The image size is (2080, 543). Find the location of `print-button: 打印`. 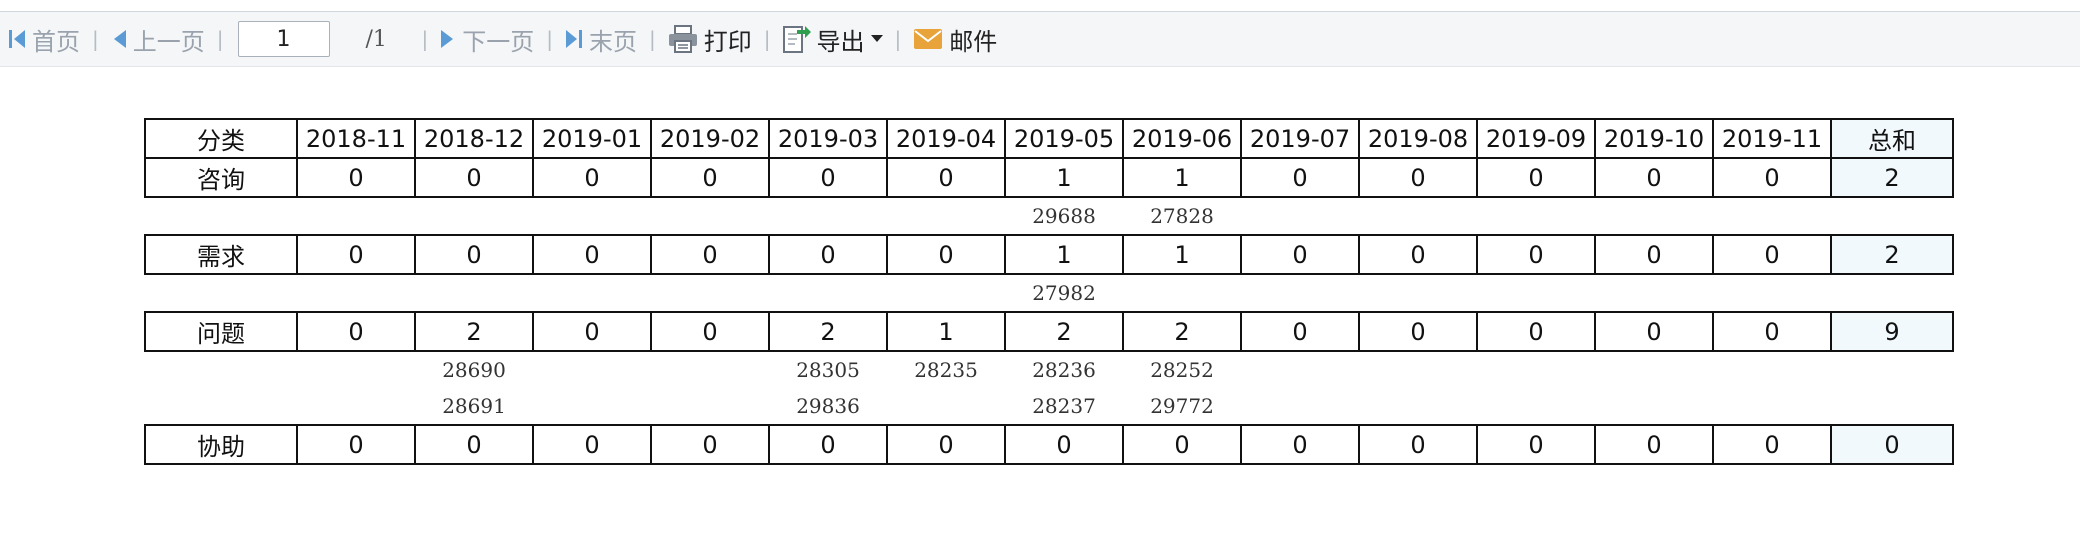

print-button: 打印 is located at coordinates (710, 39).